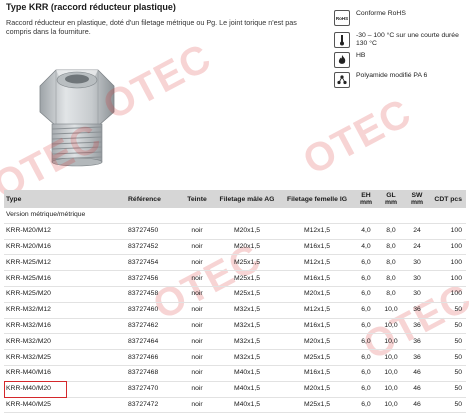 This screenshot has height=413, width=470. I want to click on property-temperature: -30 – 100 °C sur une courte durée 130 °C, so click(400, 41).